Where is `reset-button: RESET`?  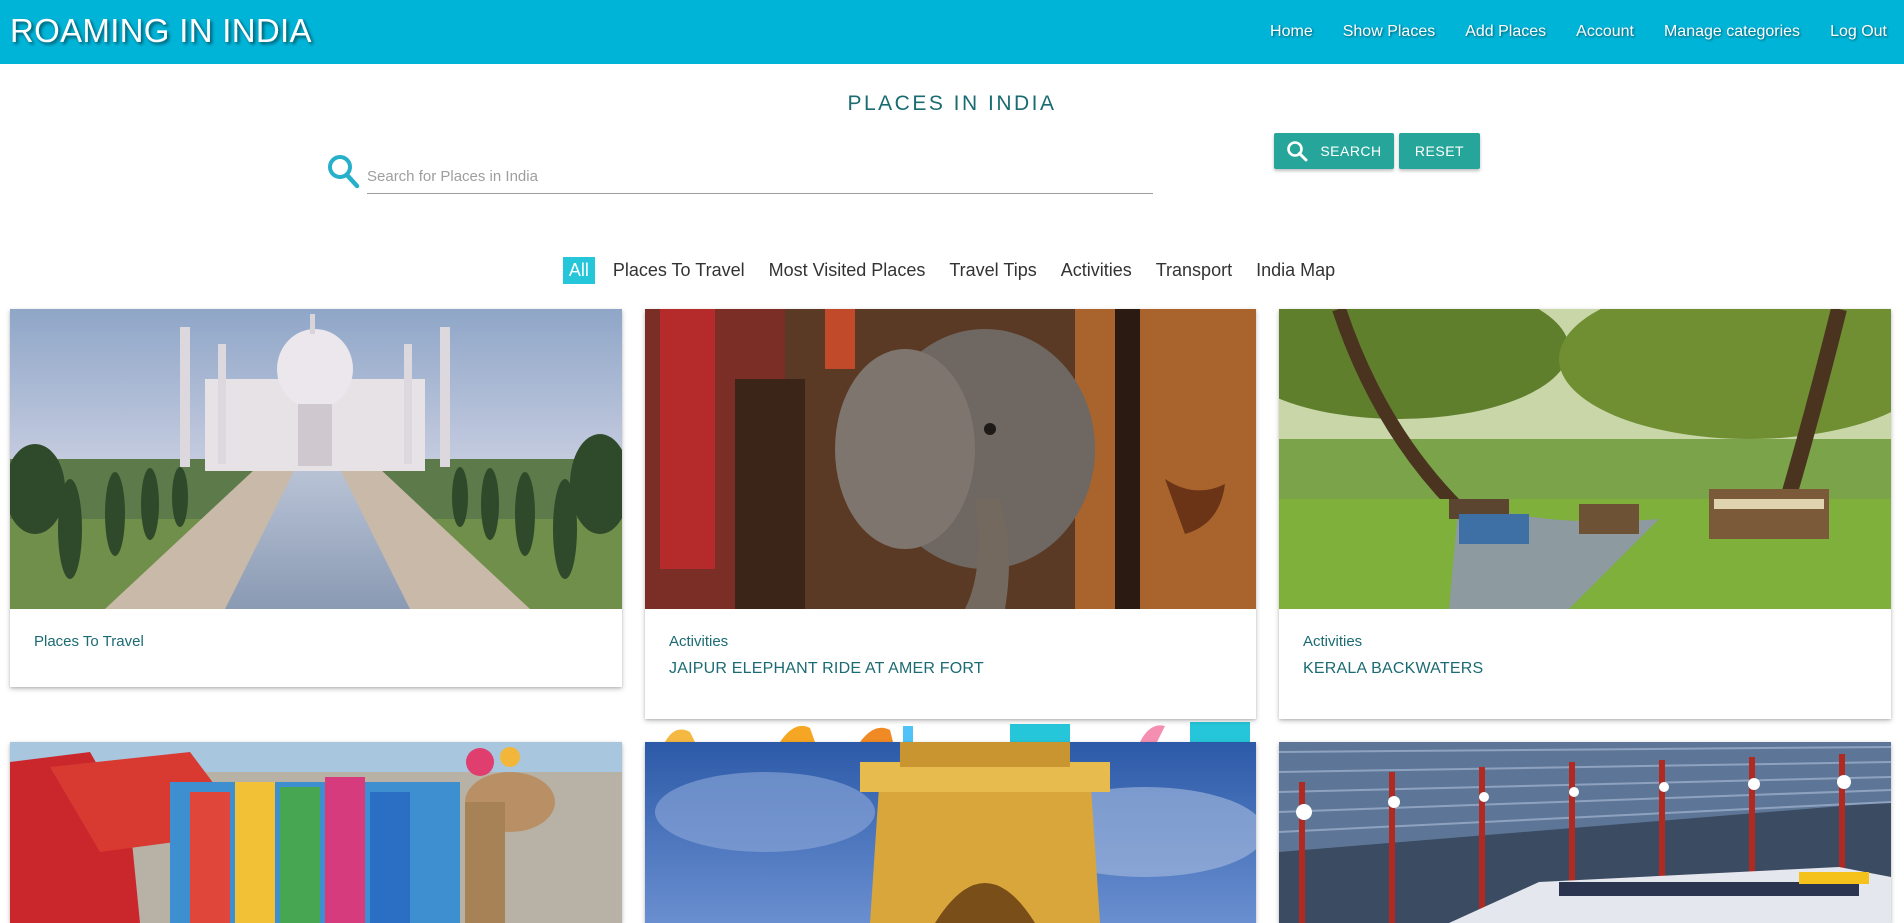
reset-button: RESET is located at coordinates (1439, 151).